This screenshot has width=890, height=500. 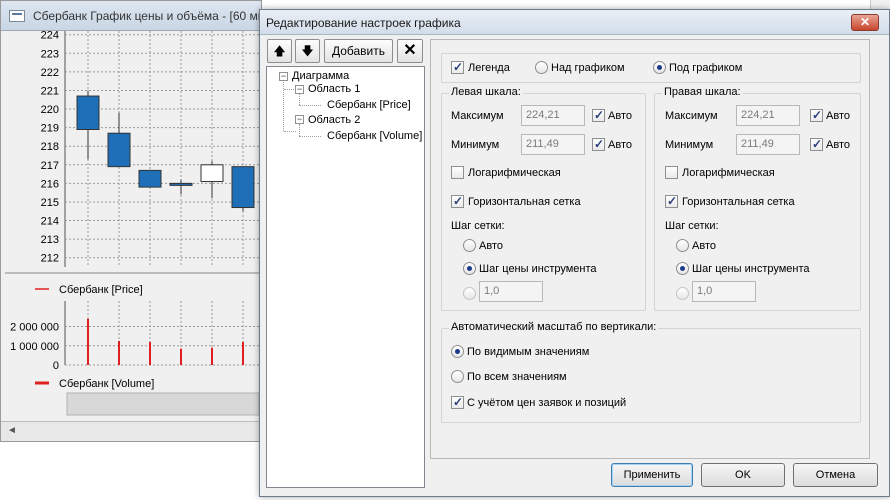 What do you see at coordinates (517, 377) in the screenshot?
I see `autoscale-all-label: По всем значениям` at bounding box center [517, 377].